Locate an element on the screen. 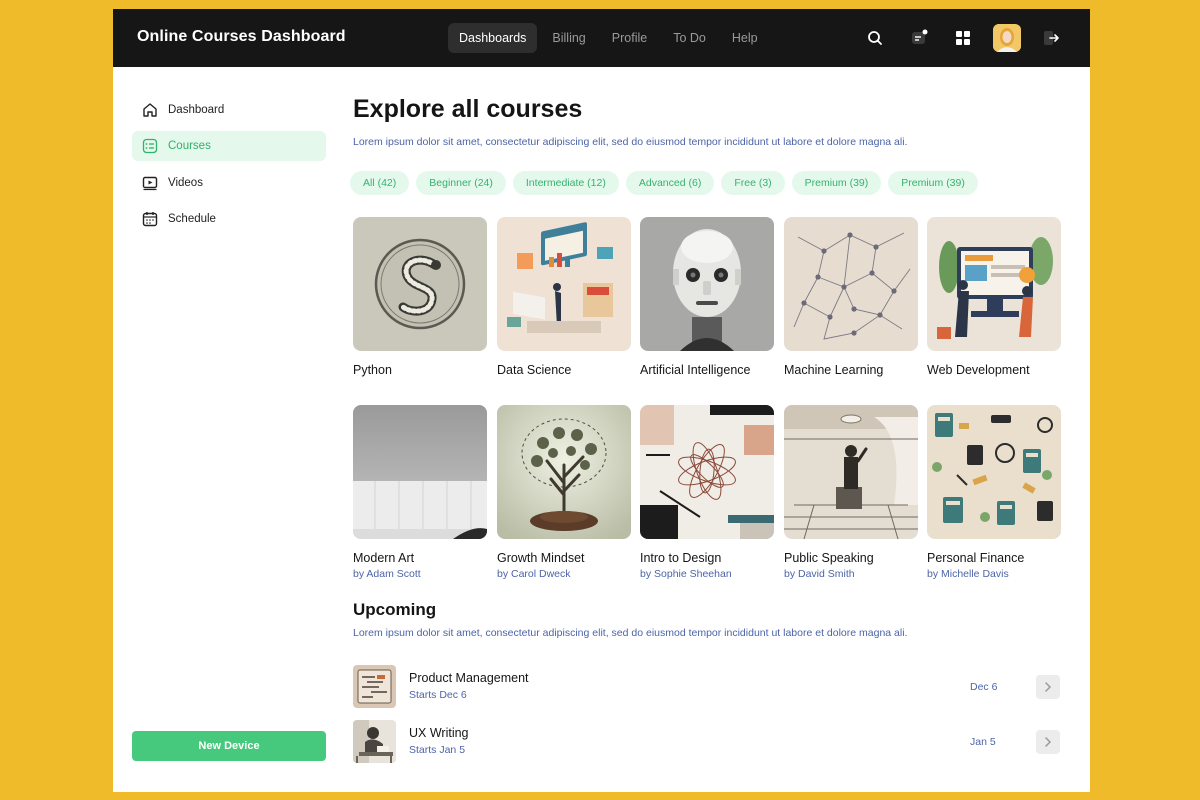 This screenshot has width=1200, height=800. course-card-data-science: Data Science is located at coordinates (564, 297).